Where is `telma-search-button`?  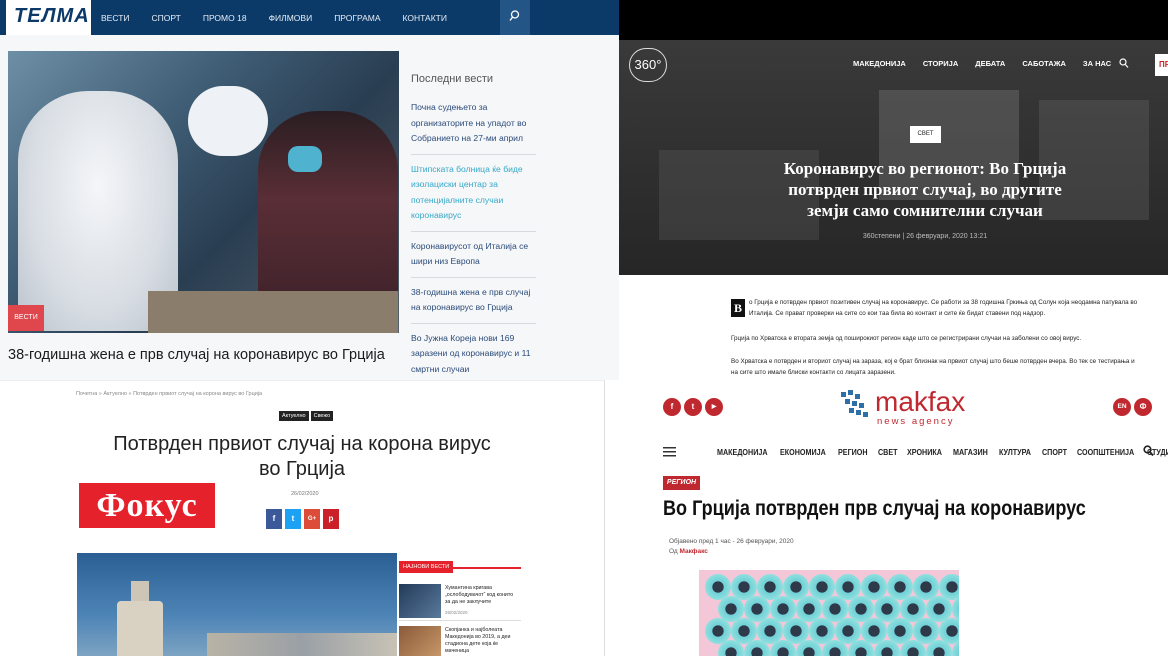
telma-search-button is located at coordinates (515, 17).